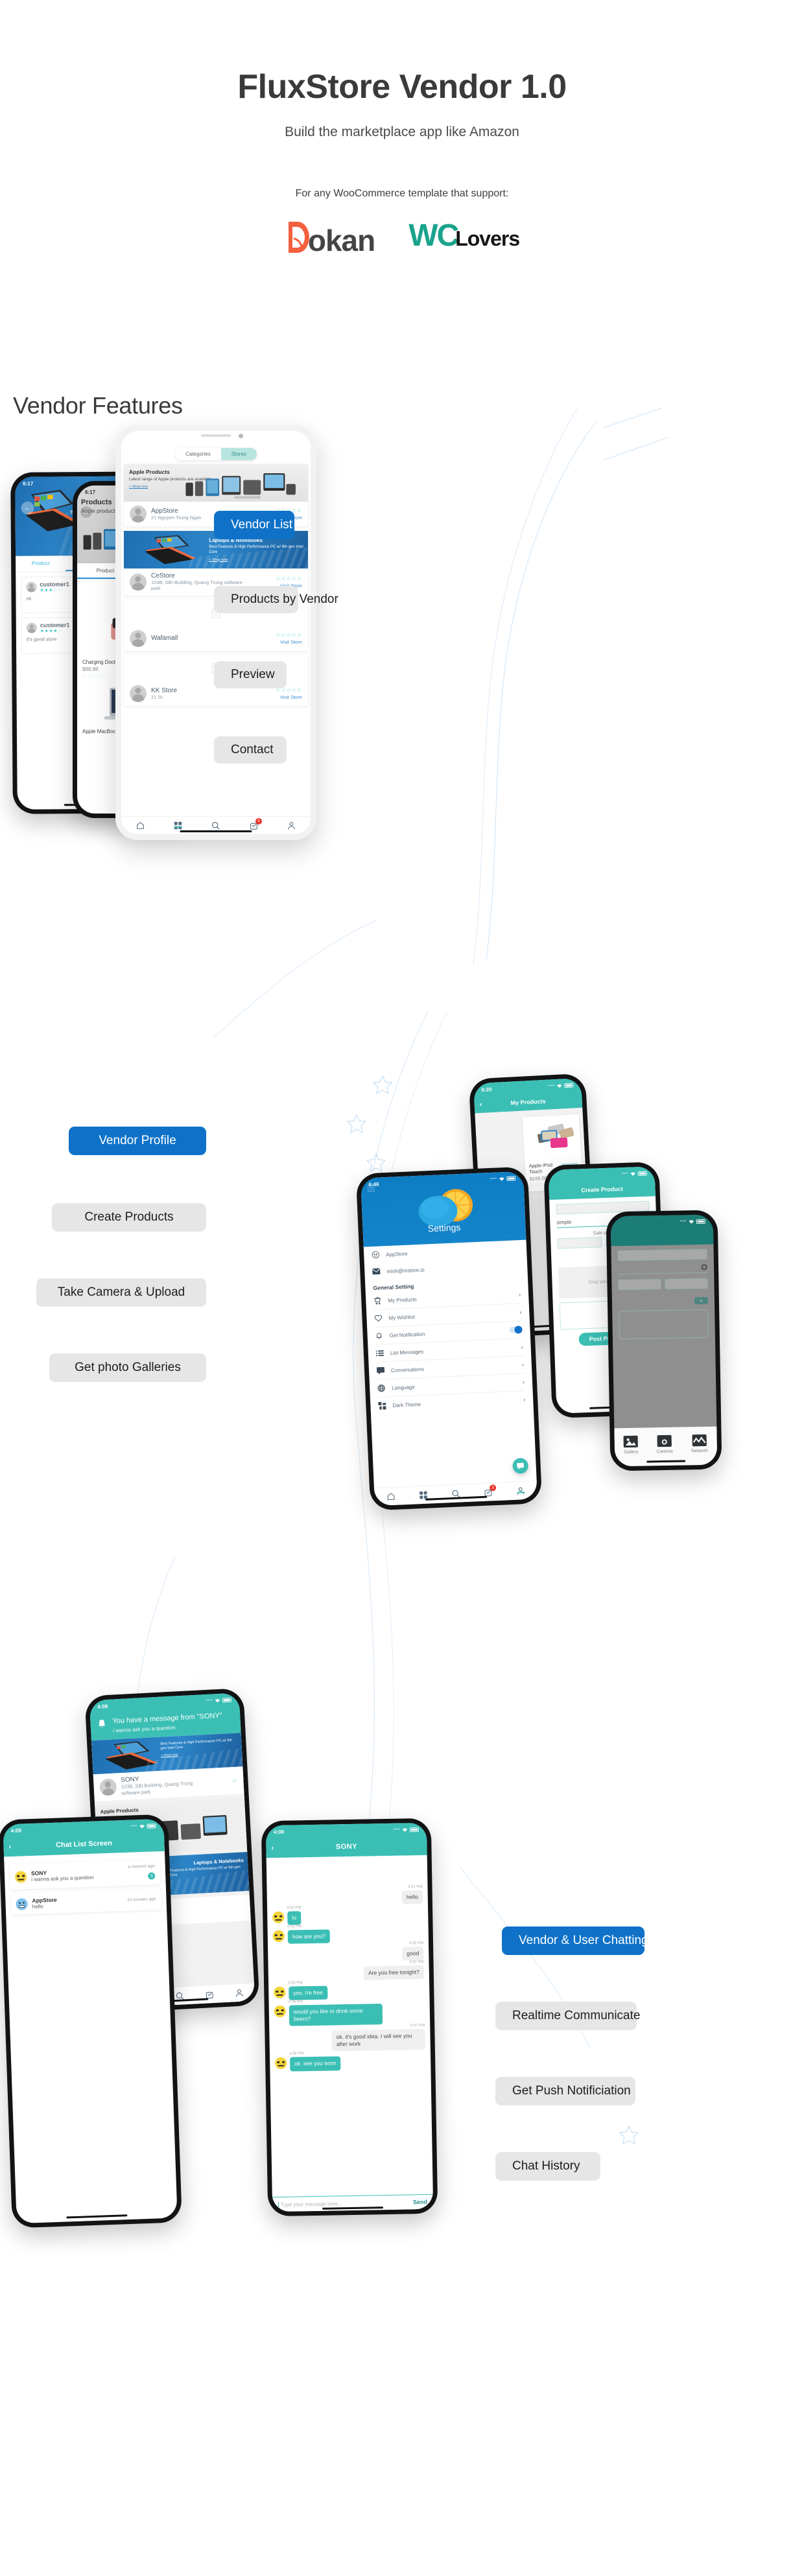 The image size is (804, 2576). I want to click on sheet-option-label: Network, so click(700, 1451).